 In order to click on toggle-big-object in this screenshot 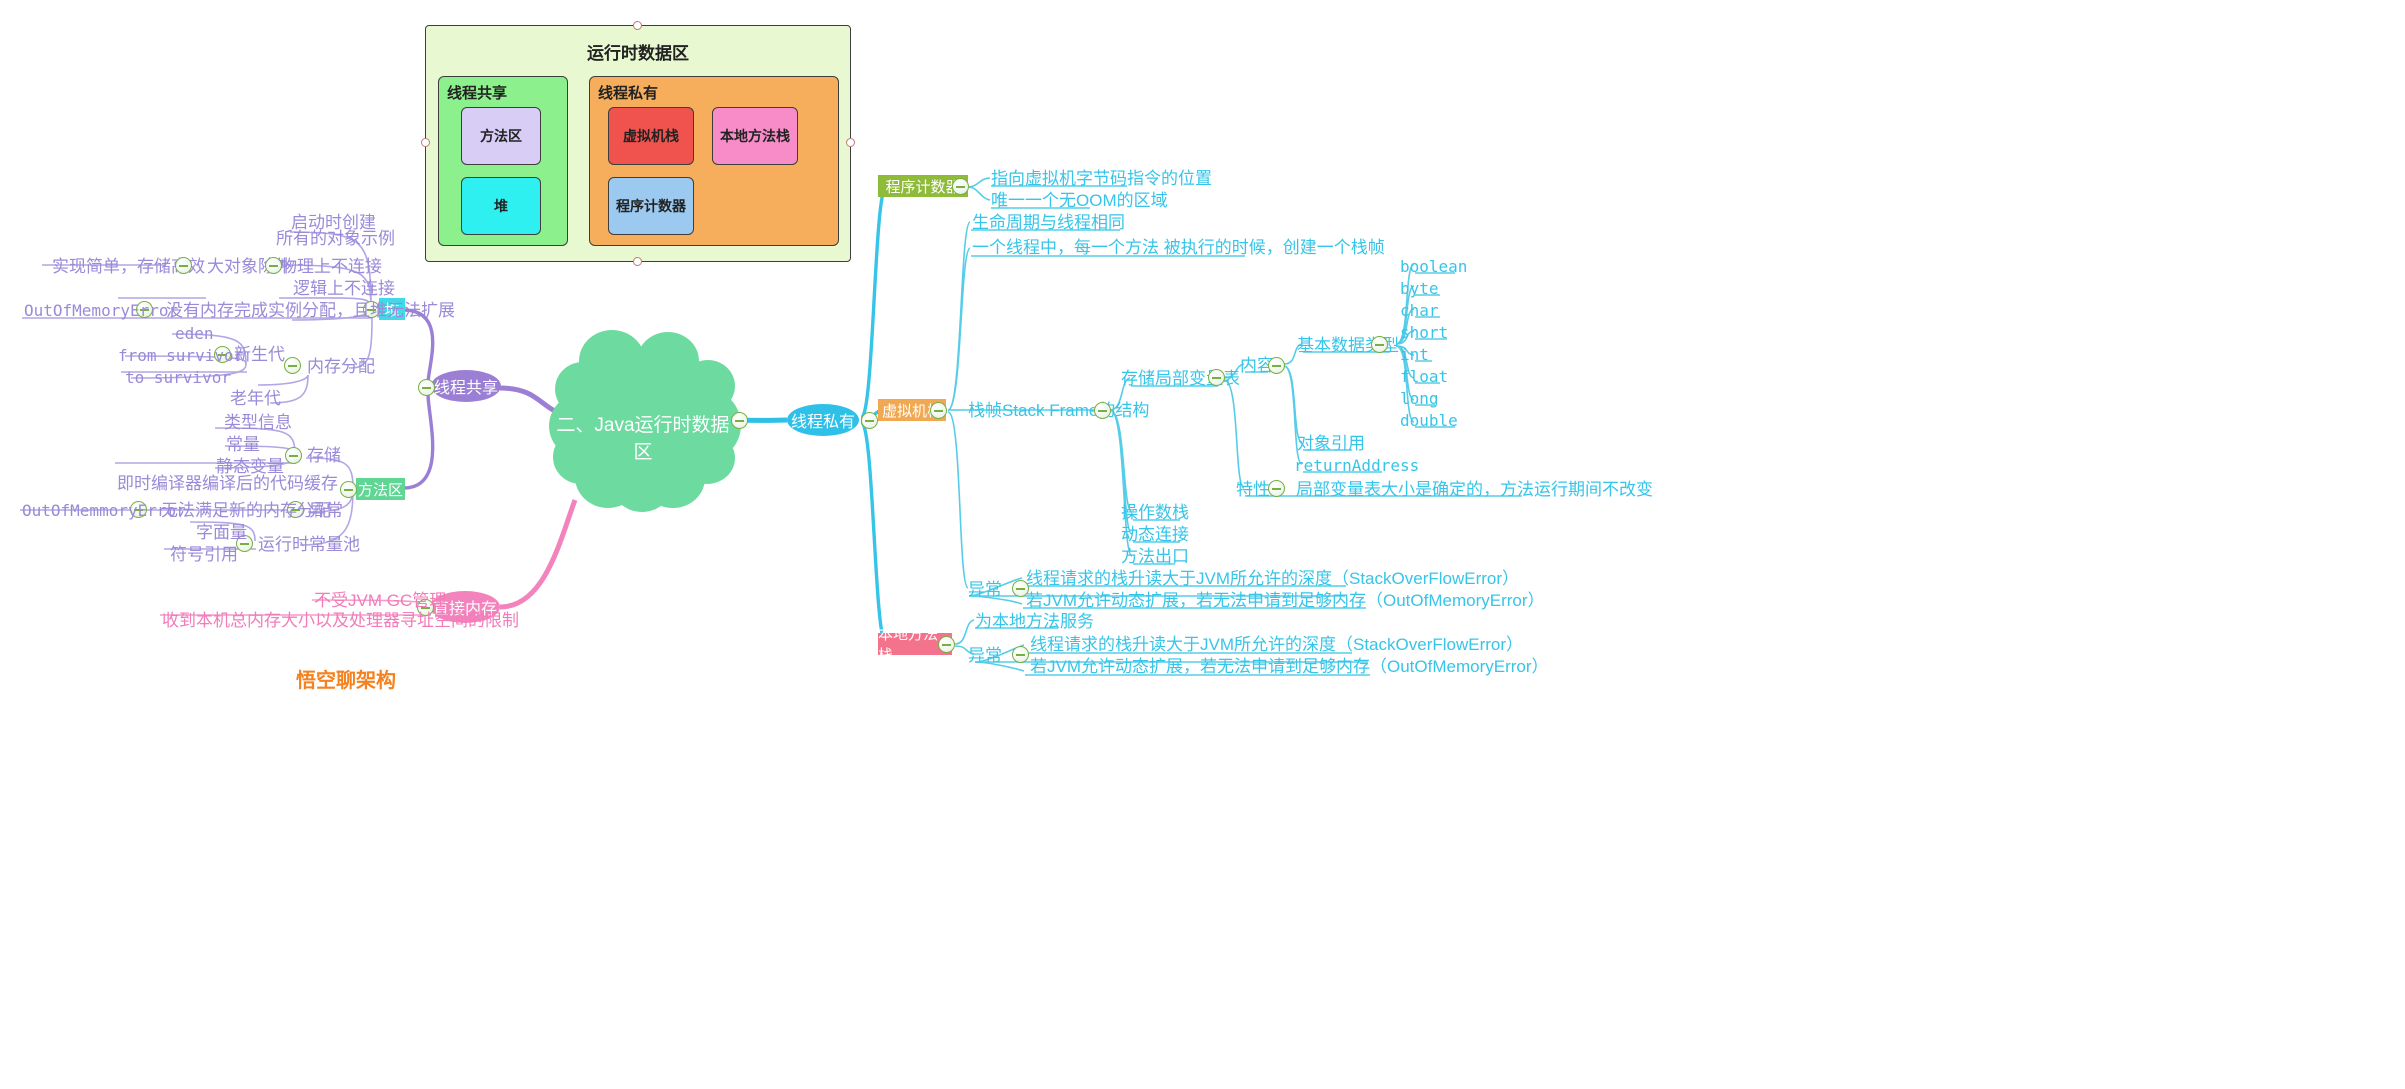, I will do `click(273, 265)`.